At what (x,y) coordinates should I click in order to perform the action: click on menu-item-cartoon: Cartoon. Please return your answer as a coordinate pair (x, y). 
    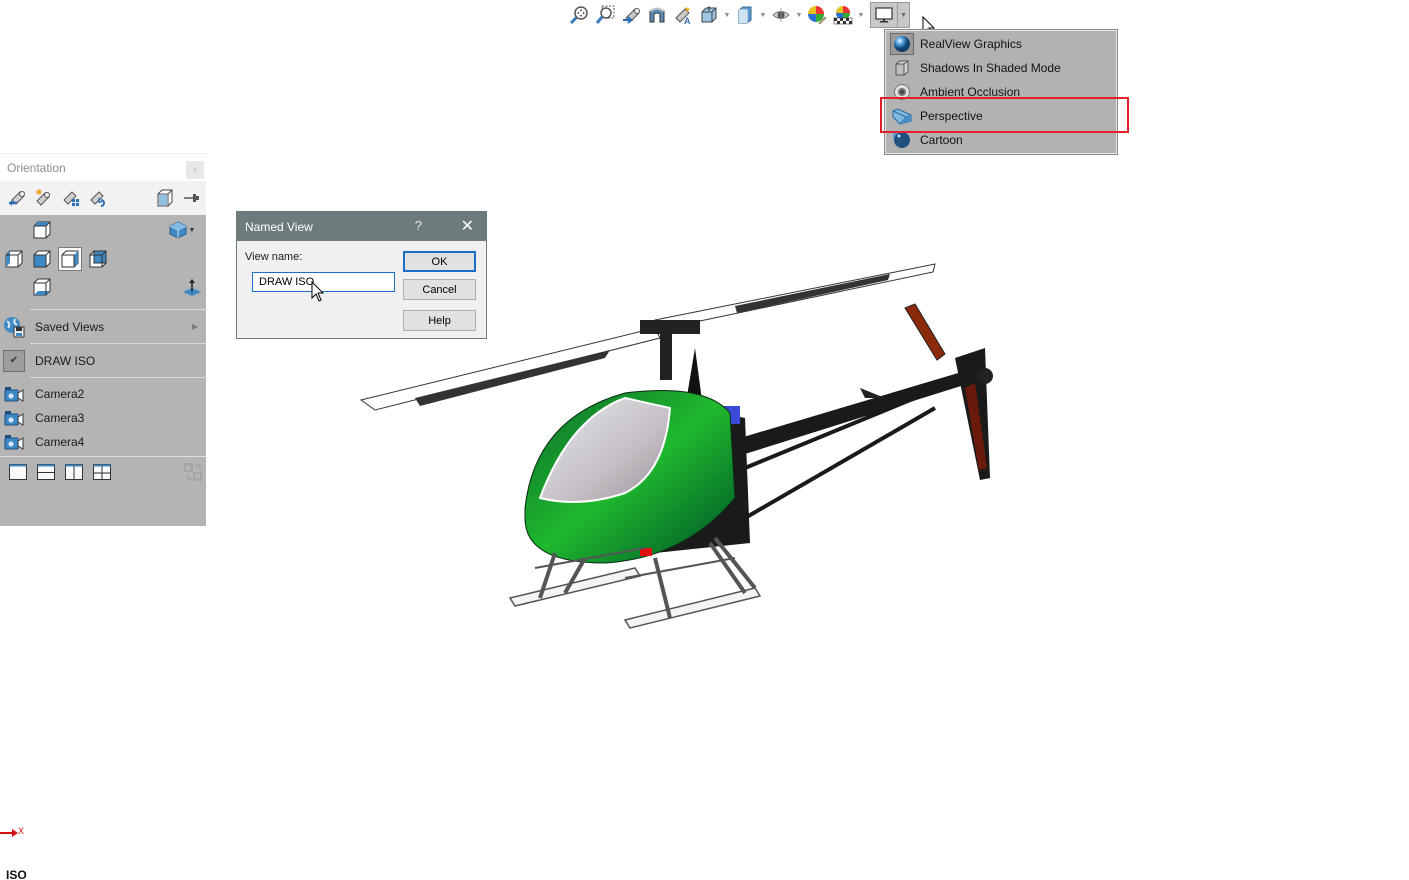
    Looking at the image, I should click on (1001, 140).